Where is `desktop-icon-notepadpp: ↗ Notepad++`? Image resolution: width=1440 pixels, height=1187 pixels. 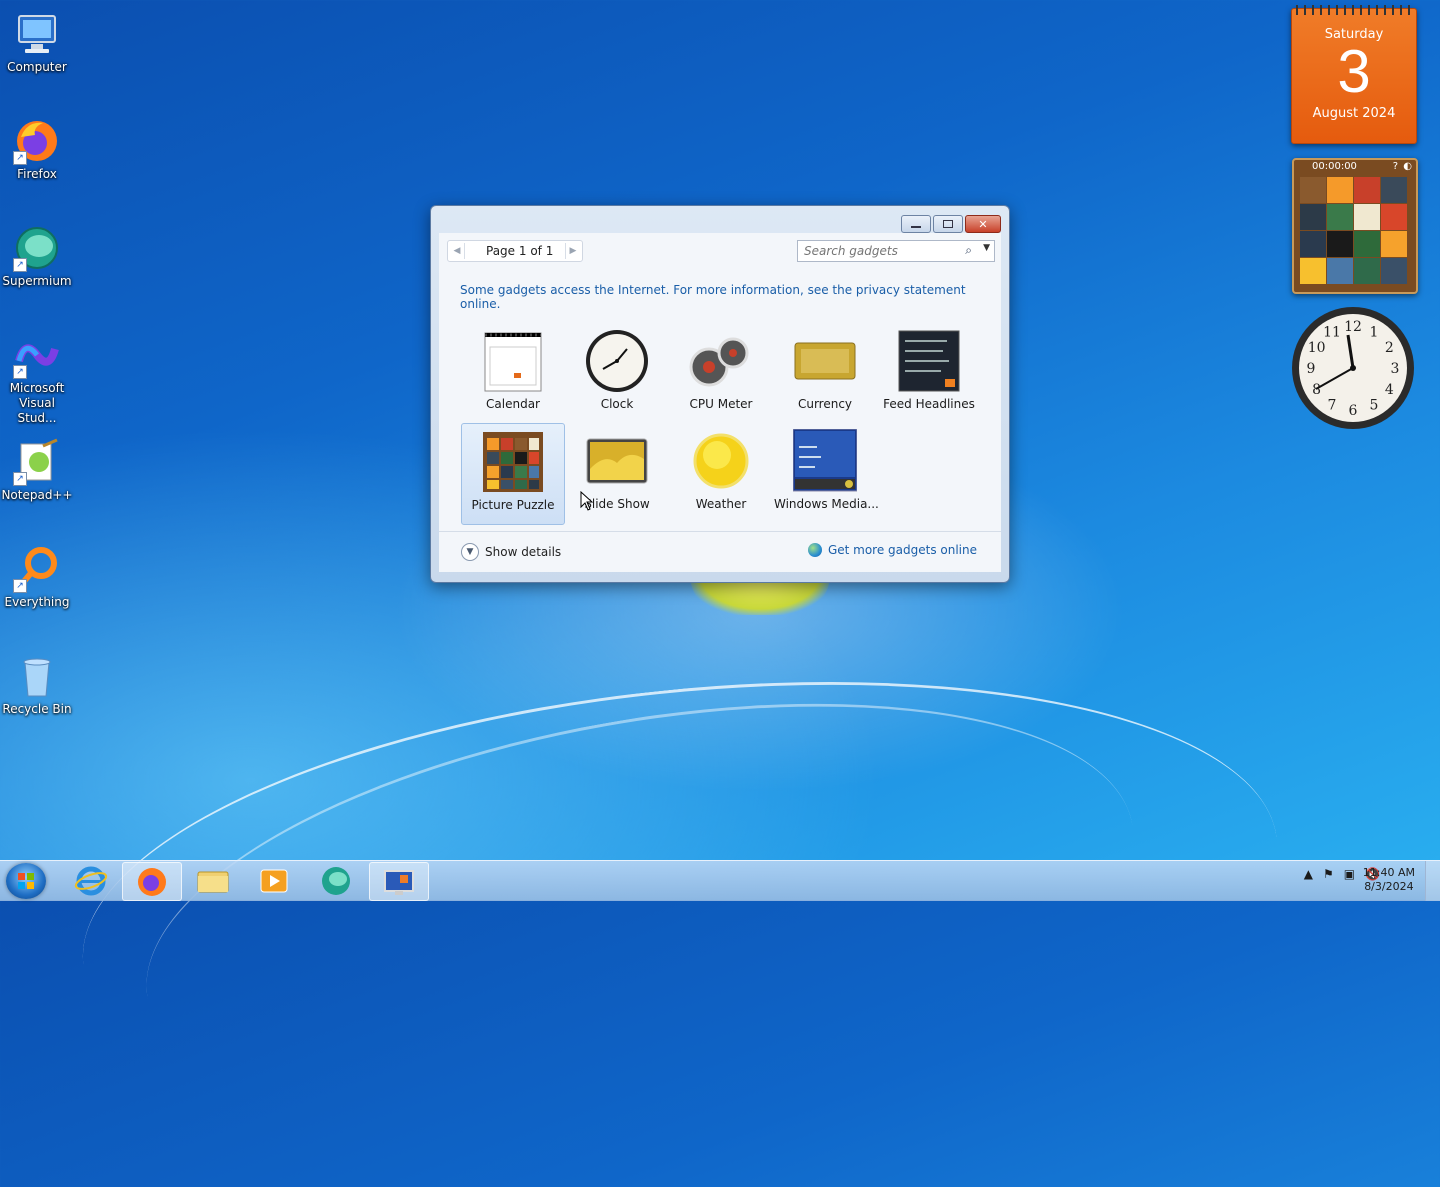 desktop-icon-notepadpp: ↗ Notepad++ is located at coordinates (37, 467).